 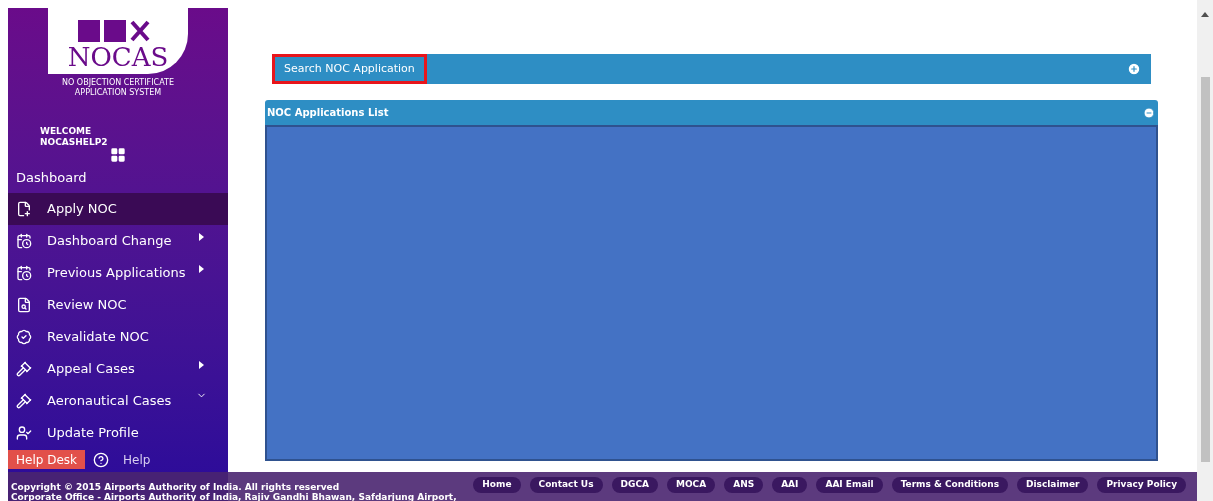 I want to click on help-link: Help, so click(x=137, y=459).